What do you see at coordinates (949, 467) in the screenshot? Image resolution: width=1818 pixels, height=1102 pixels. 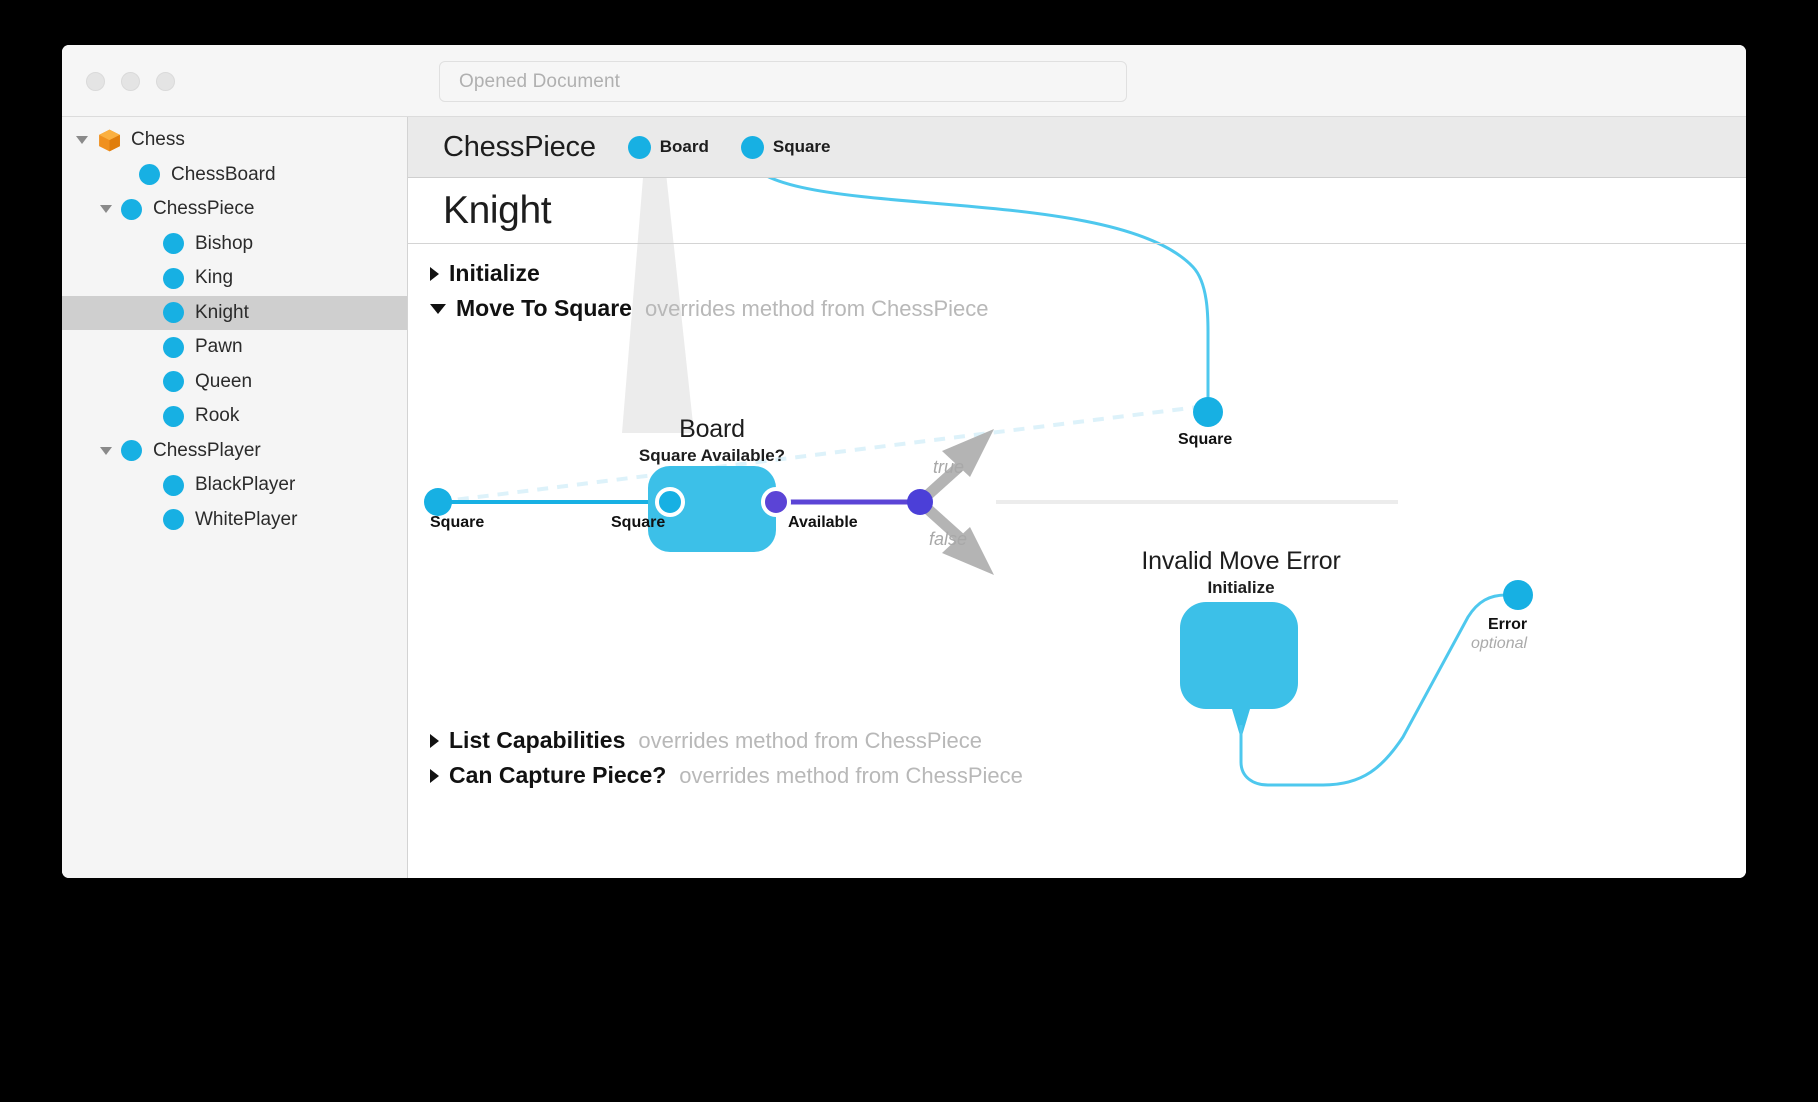 I see `true-branch-label: true` at bounding box center [949, 467].